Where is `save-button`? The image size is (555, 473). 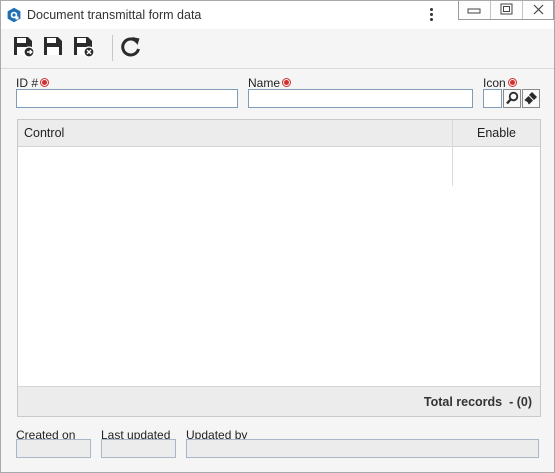 save-button is located at coordinates (54, 47).